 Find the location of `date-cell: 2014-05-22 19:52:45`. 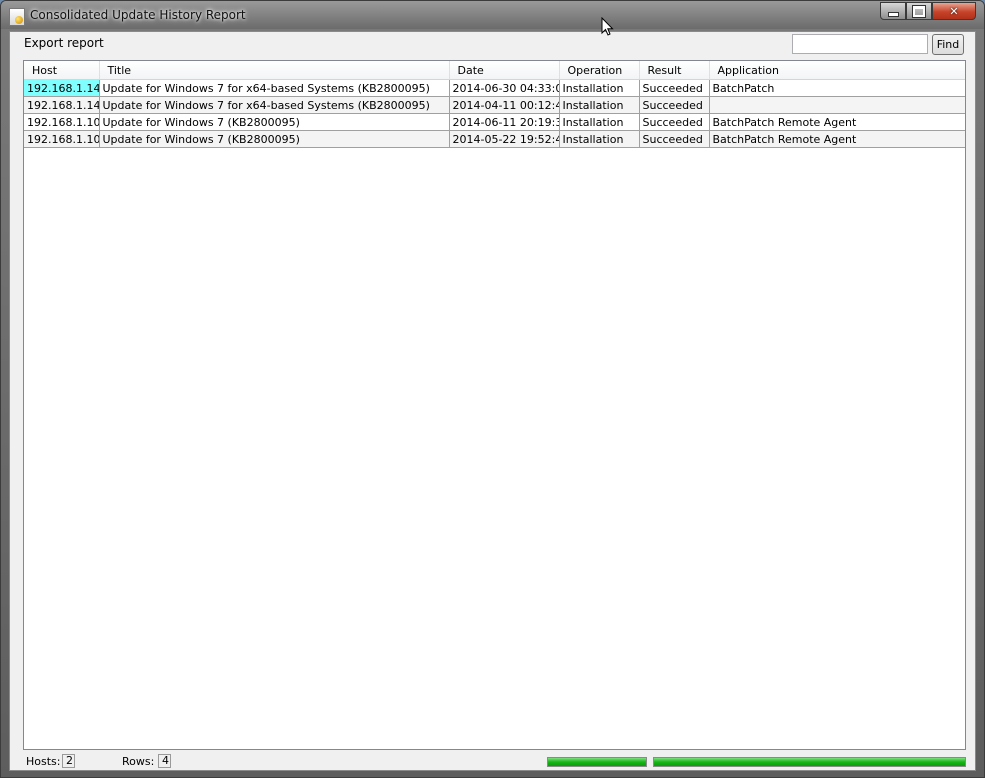

date-cell: 2014-05-22 19:52:45 is located at coordinates (504, 139).